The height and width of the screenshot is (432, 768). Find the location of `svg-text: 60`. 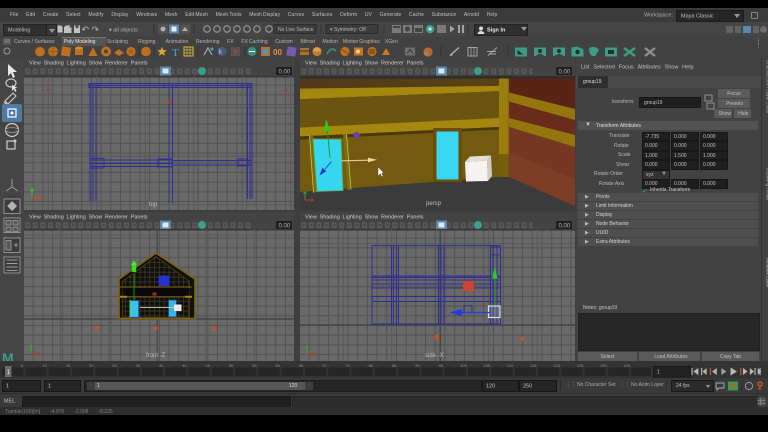

svg-text: 60 is located at coordinates (277, 365).